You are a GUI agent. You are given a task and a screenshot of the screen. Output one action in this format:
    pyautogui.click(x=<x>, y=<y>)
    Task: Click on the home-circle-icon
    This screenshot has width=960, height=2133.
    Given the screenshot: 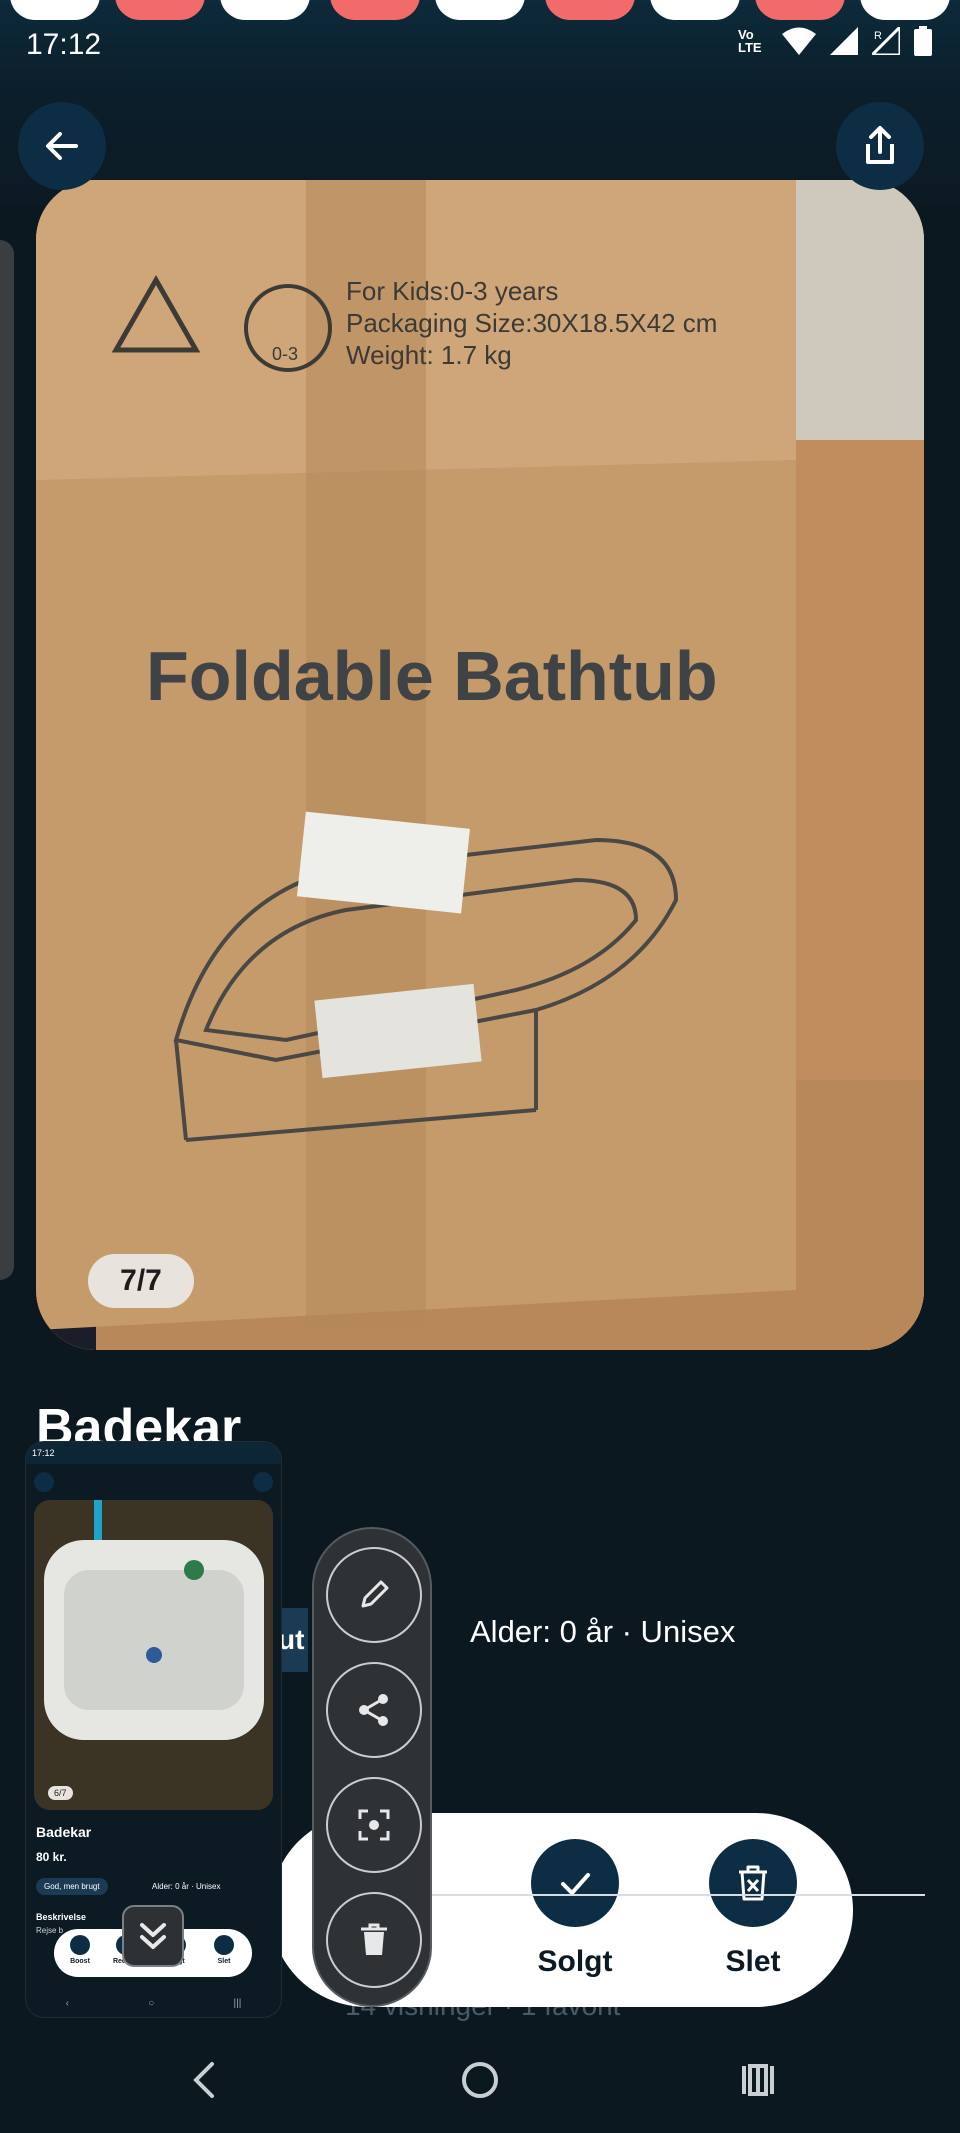 What is the action you would take?
    pyautogui.click(x=480, y=2080)
    